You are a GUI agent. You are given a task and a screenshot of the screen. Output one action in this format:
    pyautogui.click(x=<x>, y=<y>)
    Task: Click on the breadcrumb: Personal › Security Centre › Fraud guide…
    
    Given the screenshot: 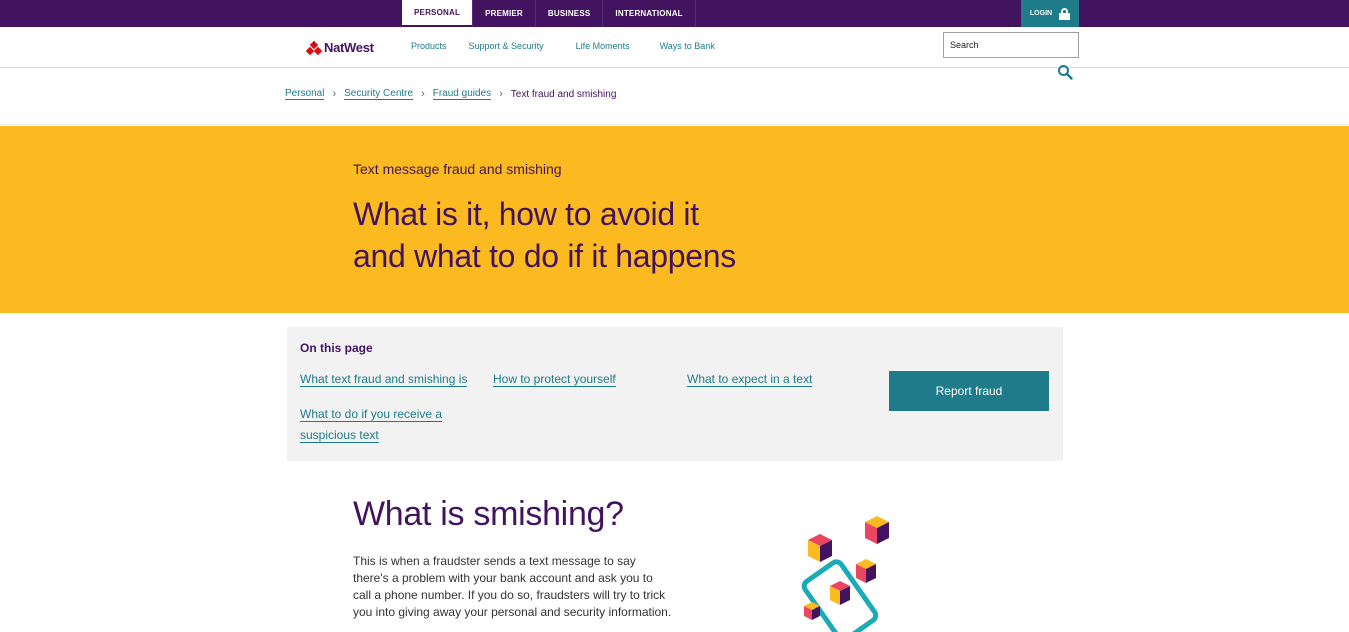 What is the action you would take?
    pyautogui.click(x=450, y=94)
    